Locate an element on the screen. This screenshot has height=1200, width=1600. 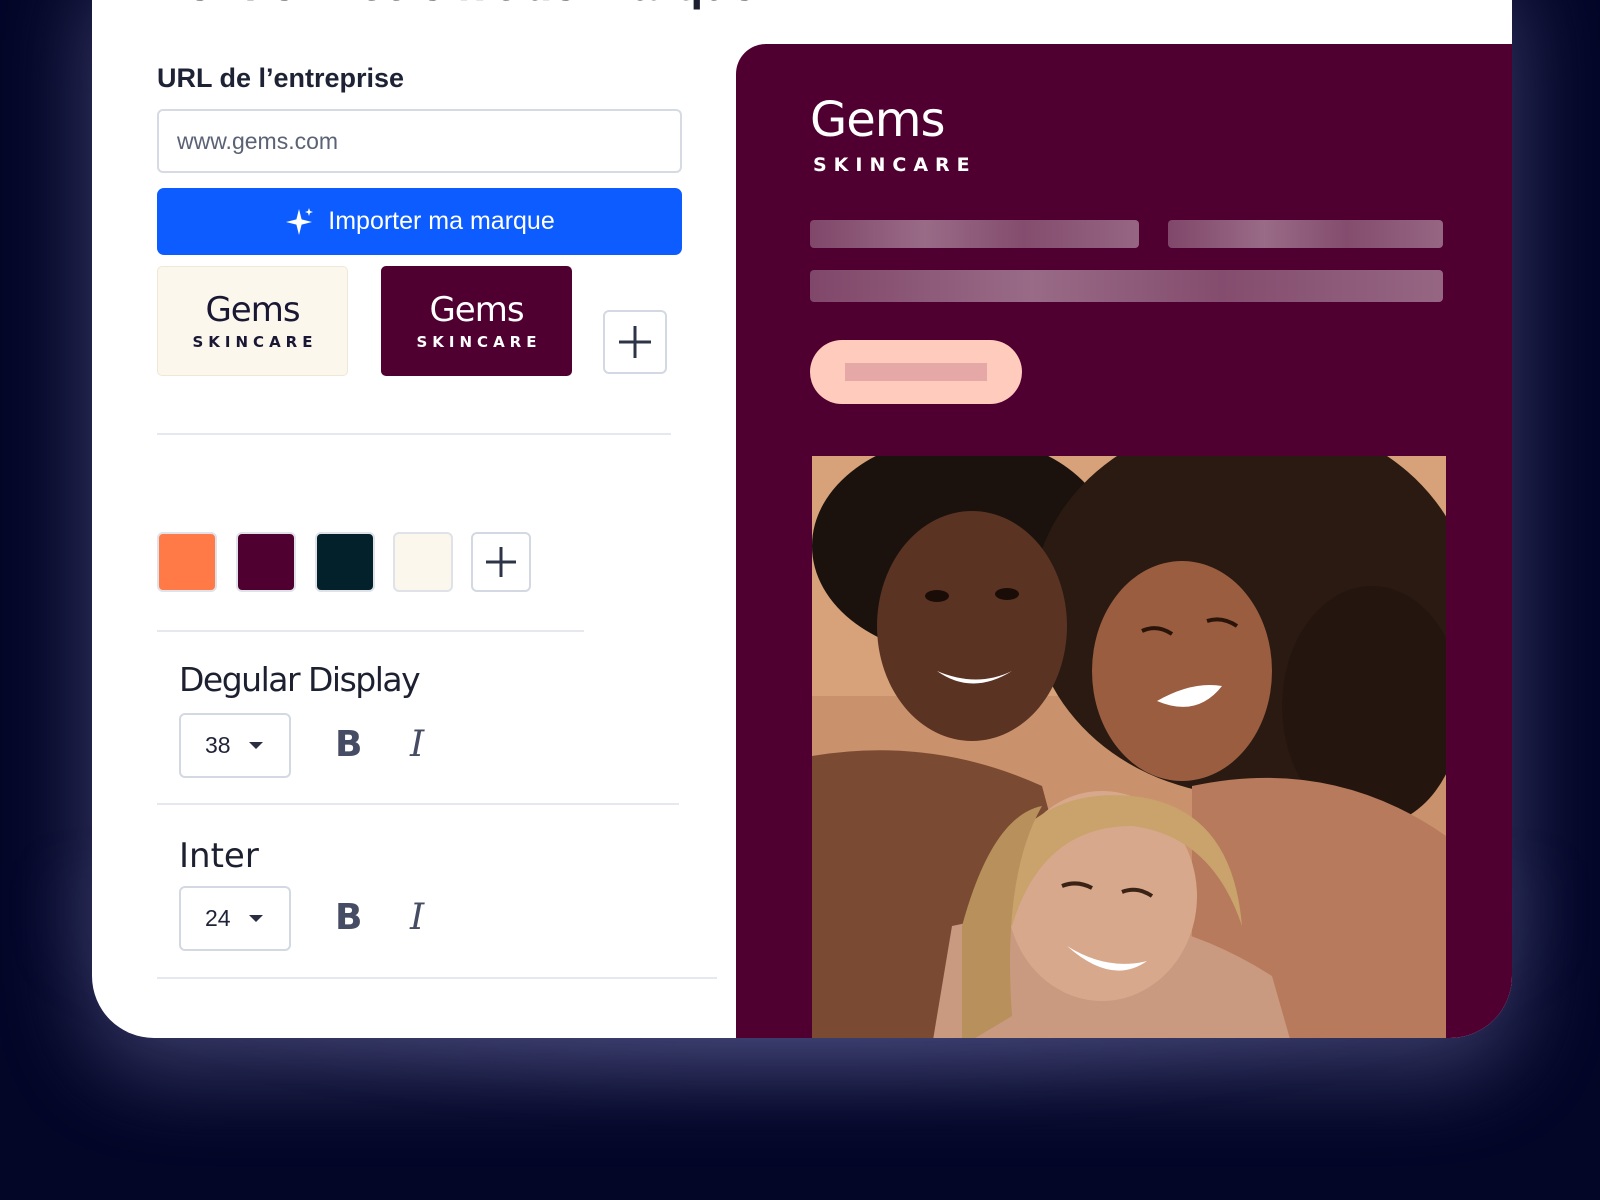
logo-light-tile: Gems SKINCARE is located at coordinates (252, 321).